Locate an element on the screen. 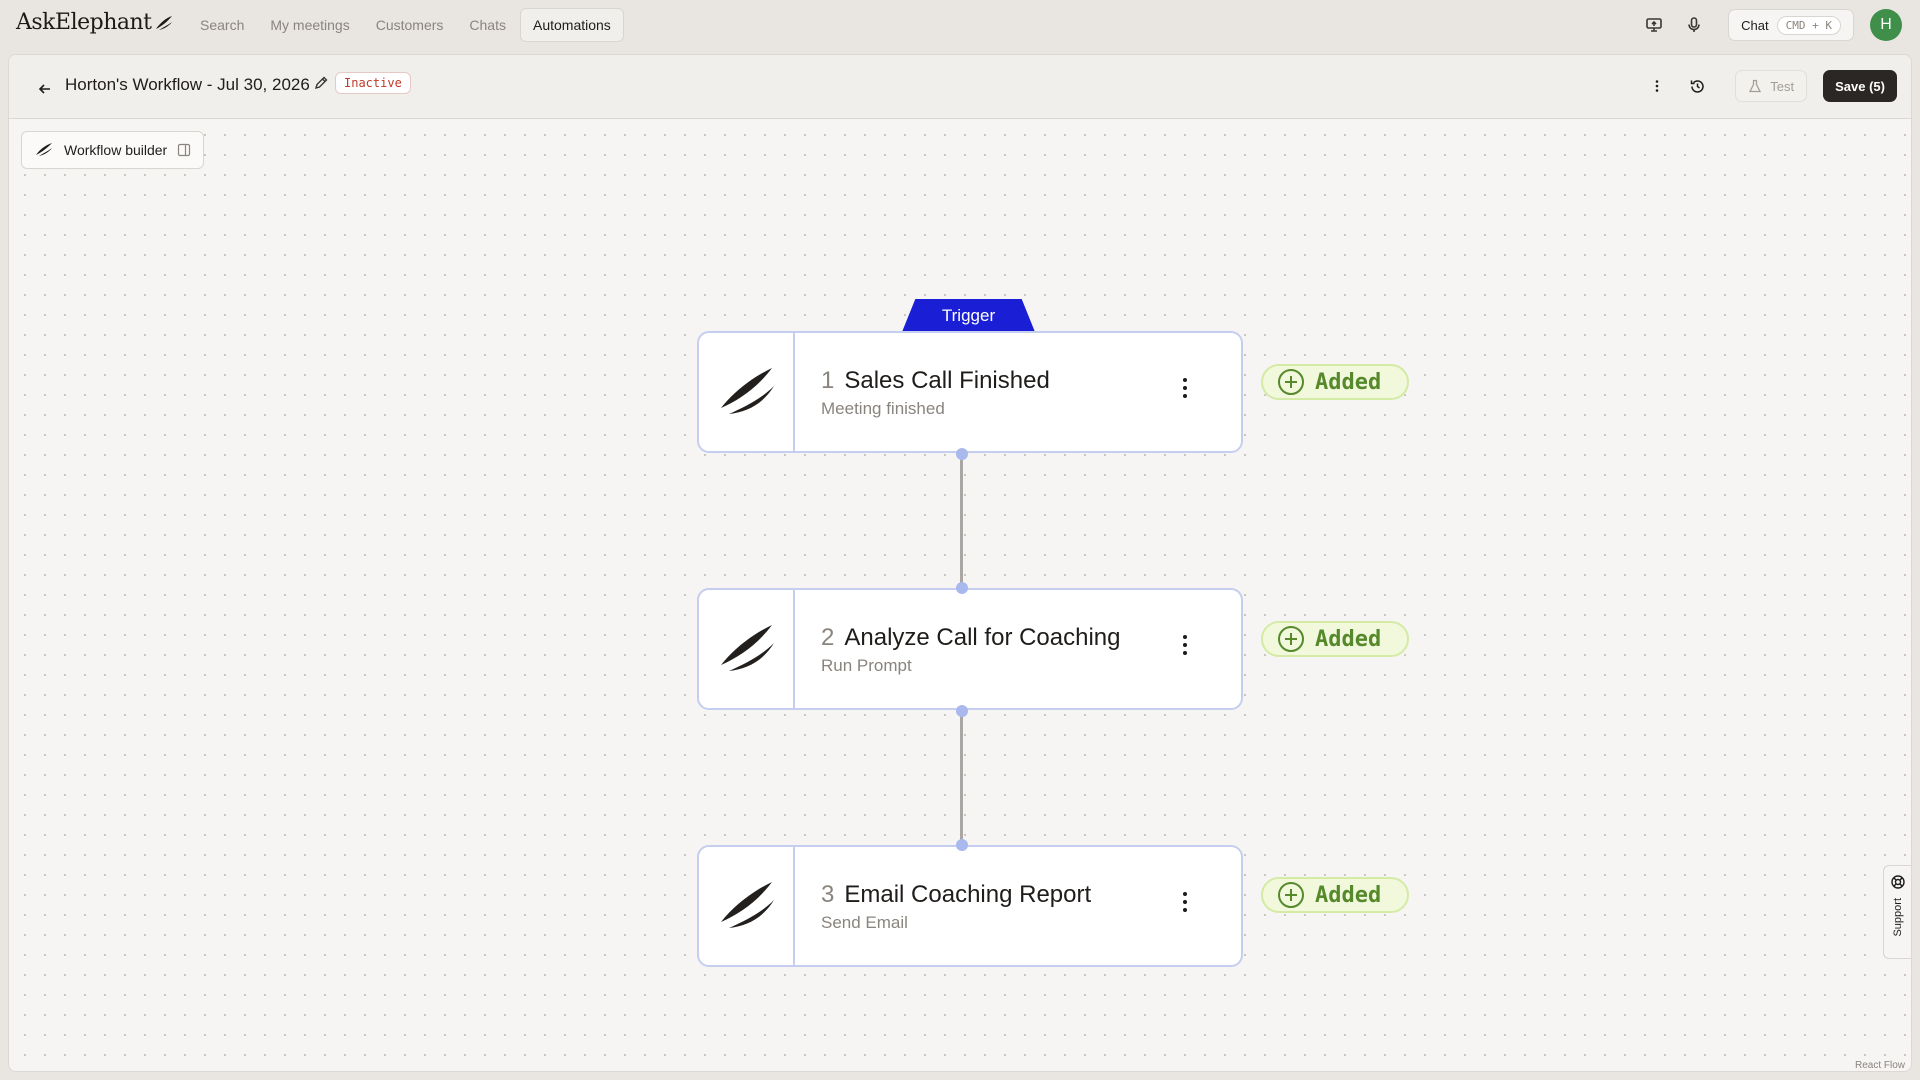  node-1-number: 1 is located at coordinates (828, 380).